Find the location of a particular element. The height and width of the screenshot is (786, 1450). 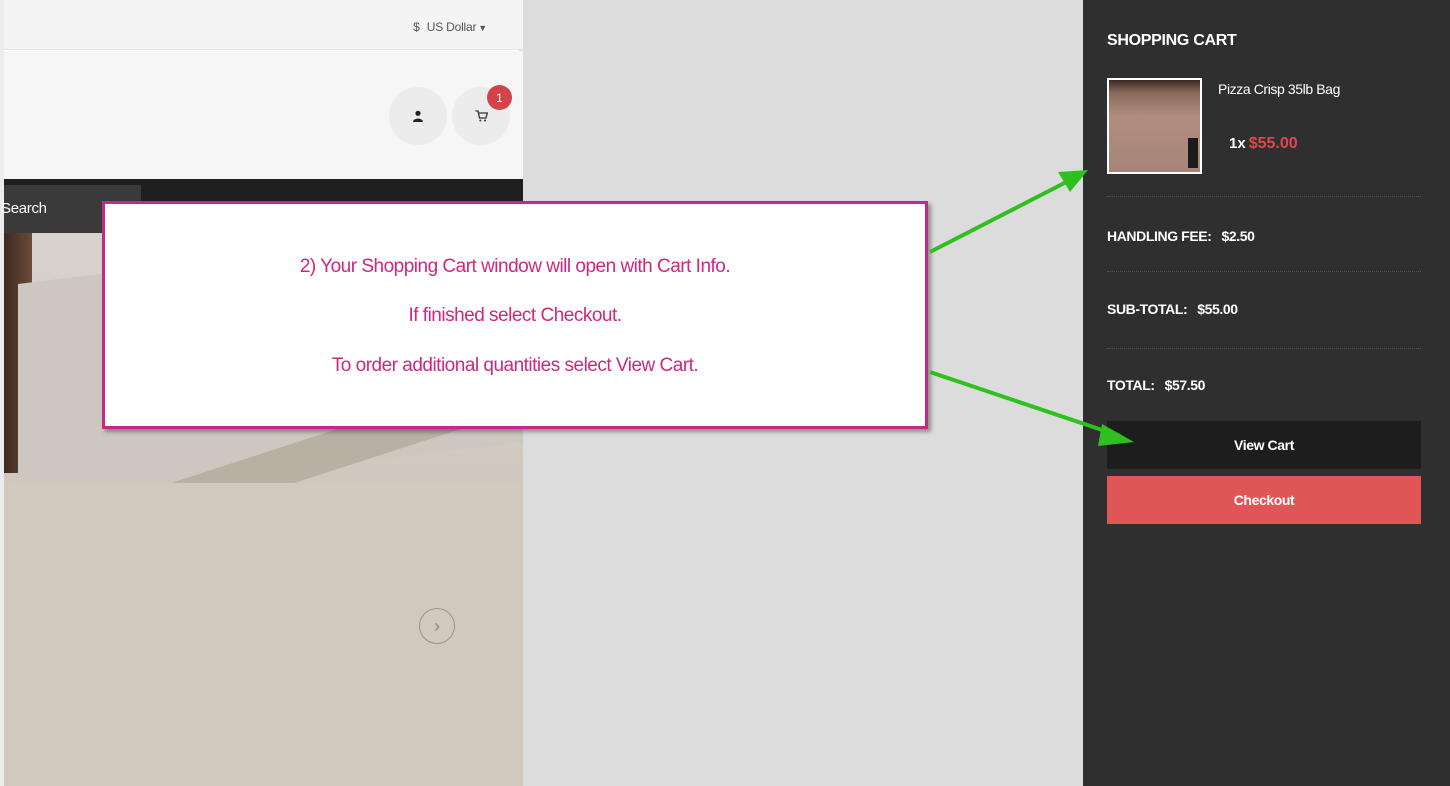

caret-down-icon: ▼ is located at coordinates (482, 28).